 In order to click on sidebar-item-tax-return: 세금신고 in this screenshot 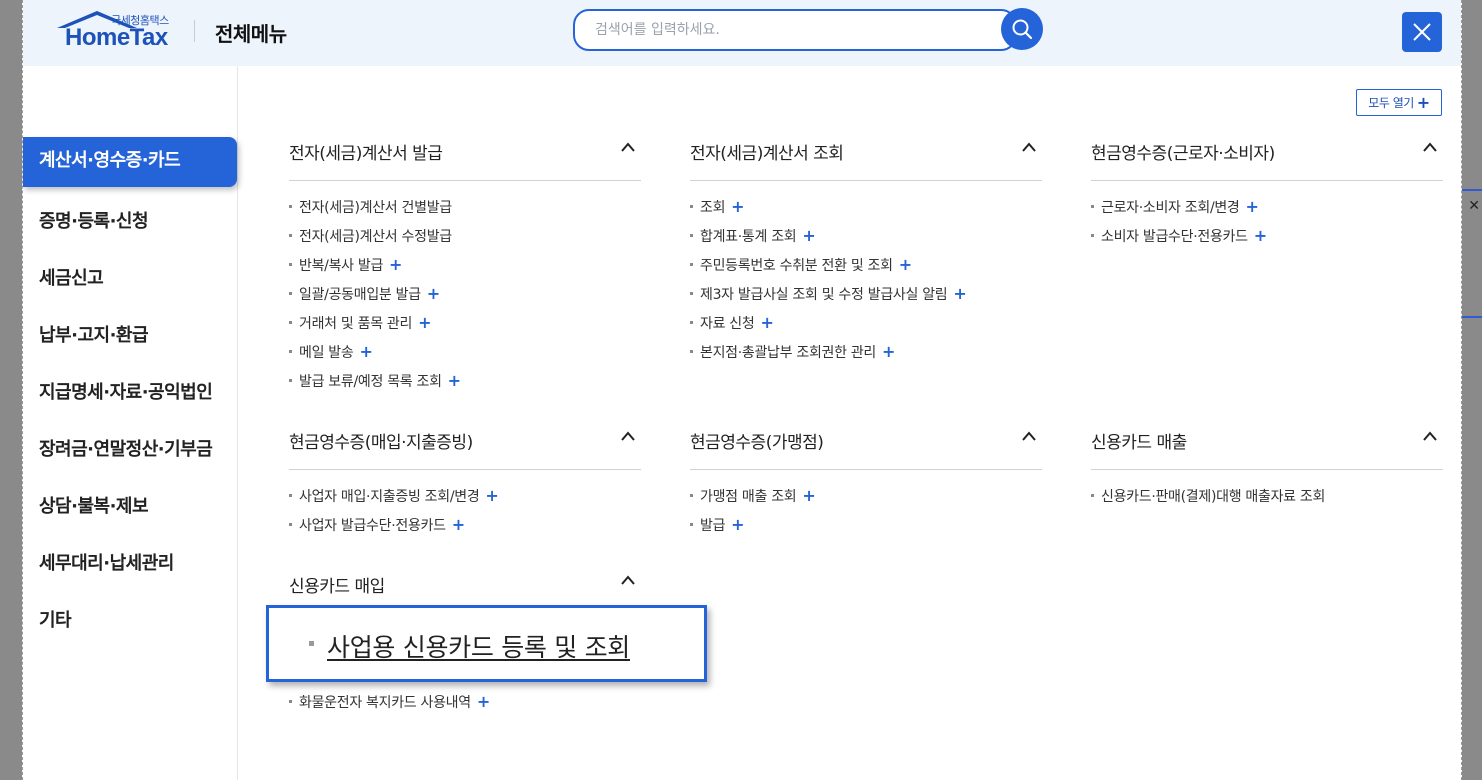, I will do `click(71, 277)`.